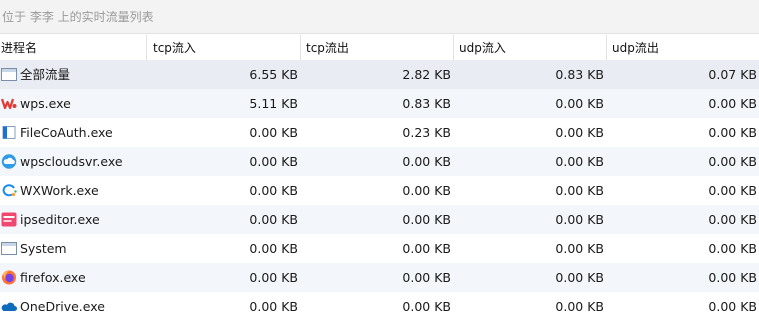  Describe the element at coordinates (379, 17) in the screenshot. I see `window-title-bar: 位于 李李 上的实时流量列表` at that location.